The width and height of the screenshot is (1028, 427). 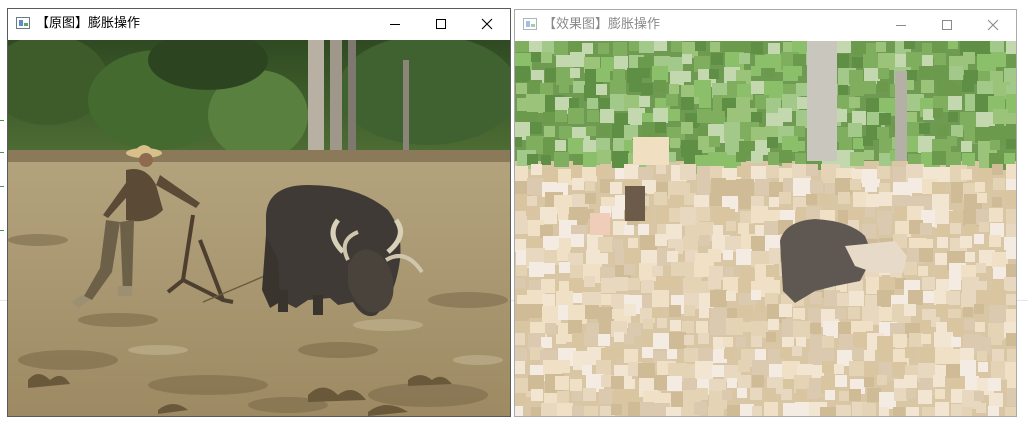 What do you see at coordinates (88, 23) in the screenshot?
I see `window-title: 【原图】膨胀操作` at bounding box center [88, 23].